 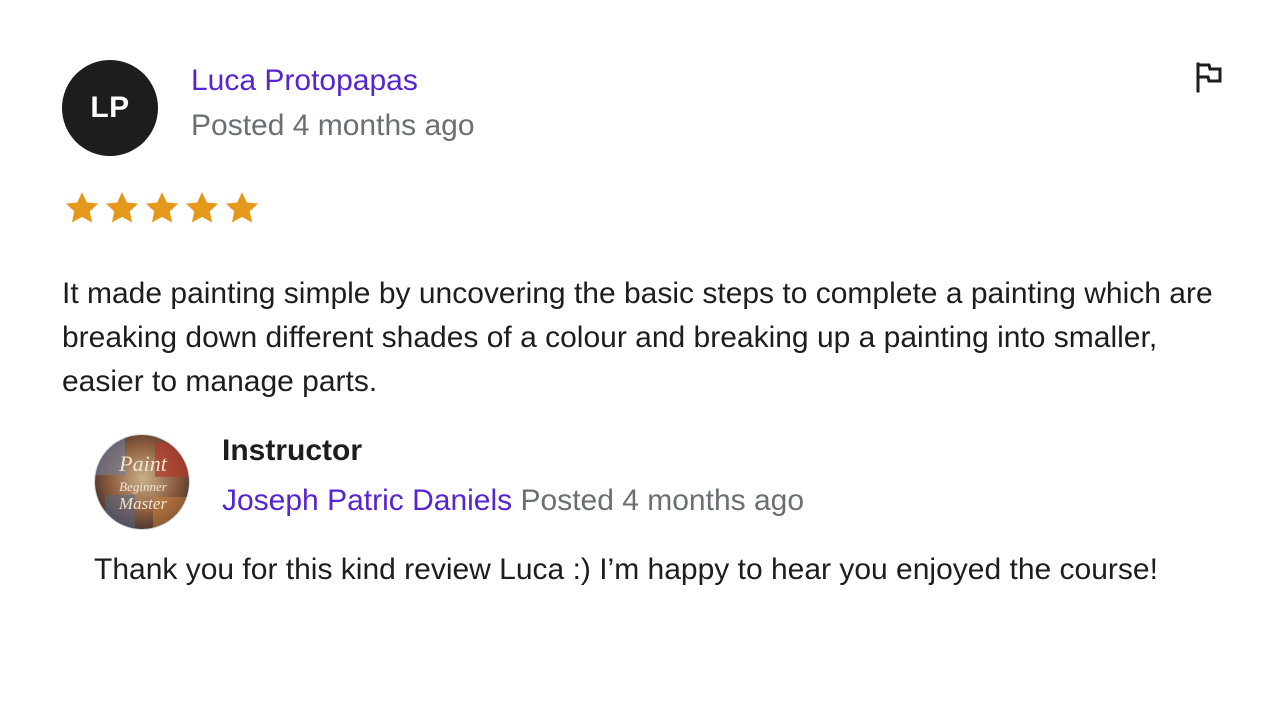 I want to click on svg-text: Paint, so click(x=143, y=463).